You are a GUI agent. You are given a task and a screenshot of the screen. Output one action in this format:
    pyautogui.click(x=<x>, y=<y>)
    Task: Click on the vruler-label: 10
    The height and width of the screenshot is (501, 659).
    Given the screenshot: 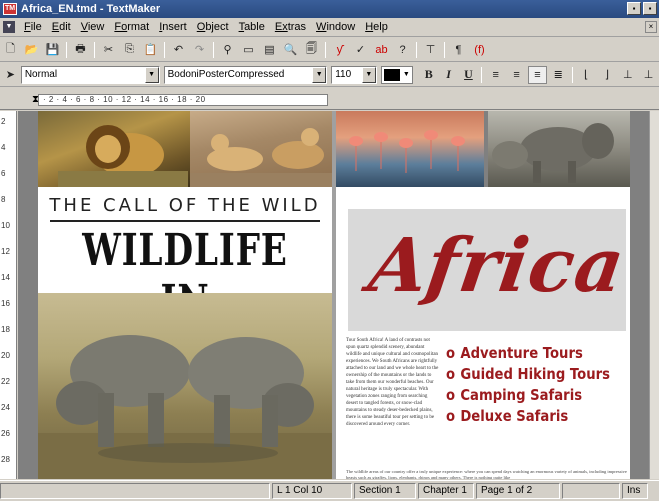 What is the action you would take?
    pyautogui.click(x=5, y=225)
    